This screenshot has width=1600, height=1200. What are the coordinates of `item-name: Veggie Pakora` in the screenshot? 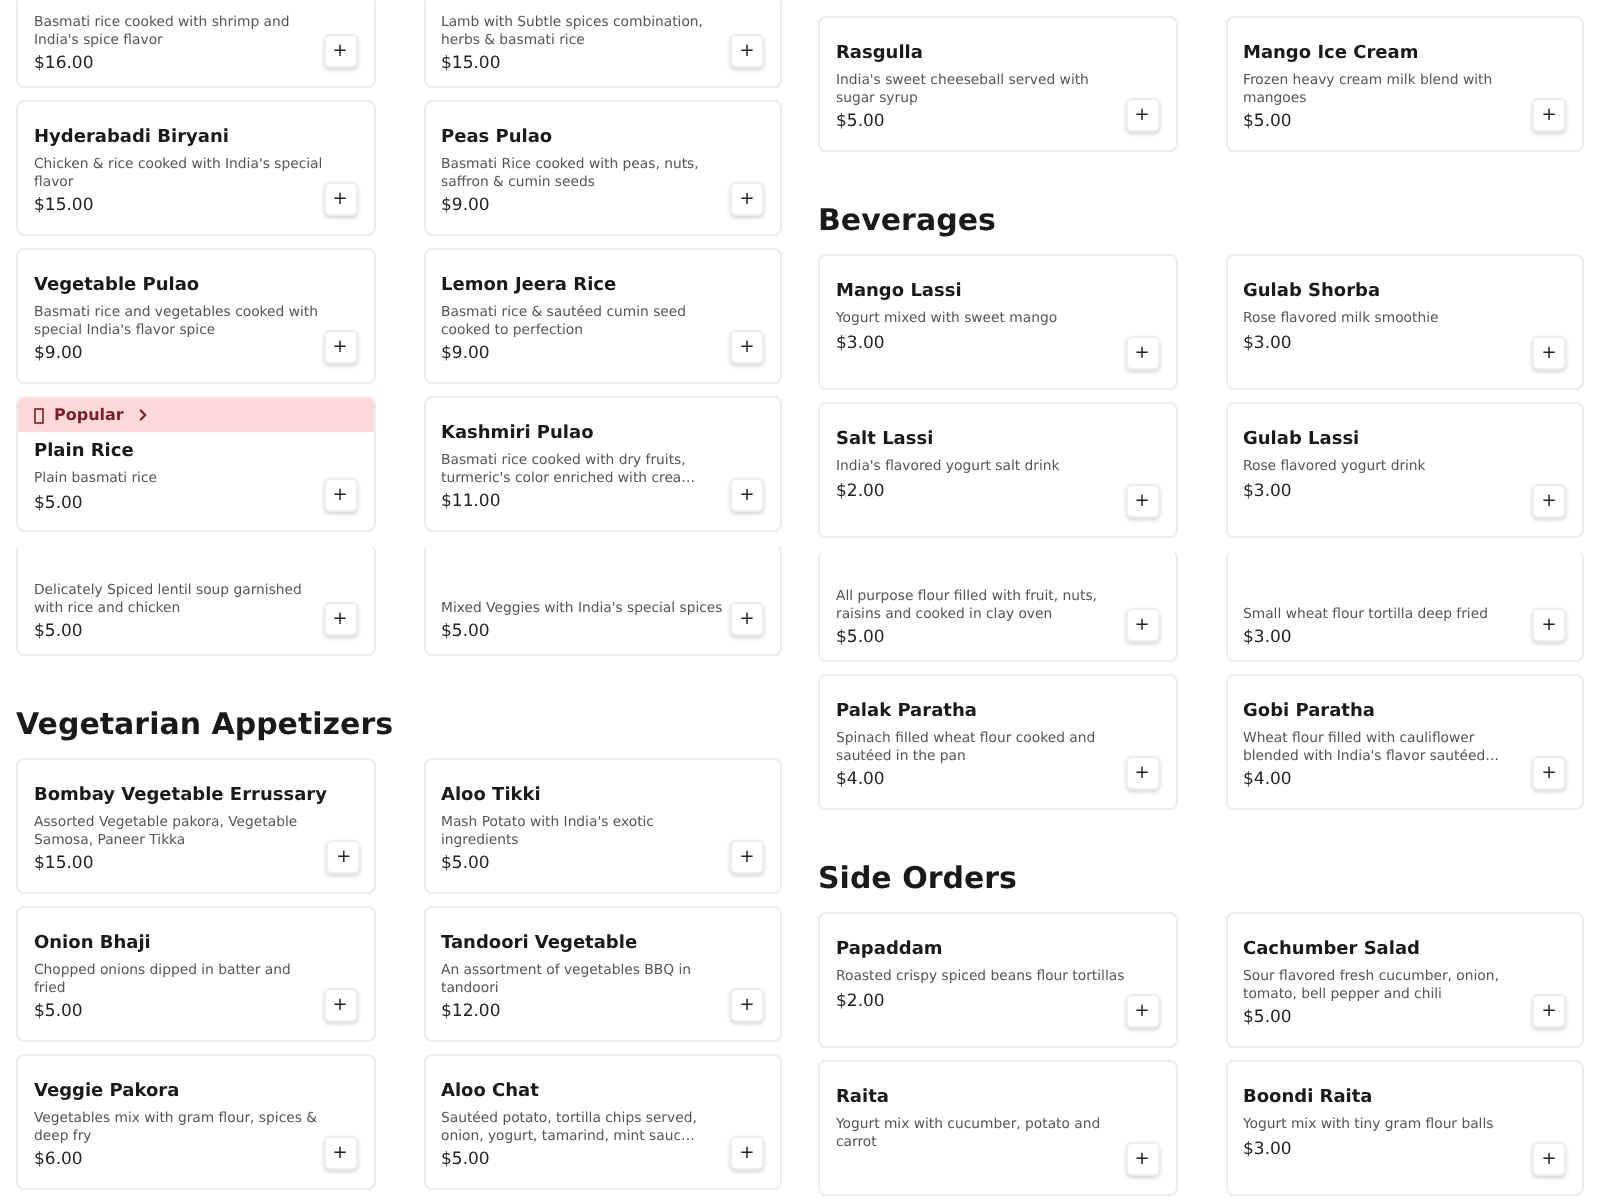 It's located at (108, 1093).